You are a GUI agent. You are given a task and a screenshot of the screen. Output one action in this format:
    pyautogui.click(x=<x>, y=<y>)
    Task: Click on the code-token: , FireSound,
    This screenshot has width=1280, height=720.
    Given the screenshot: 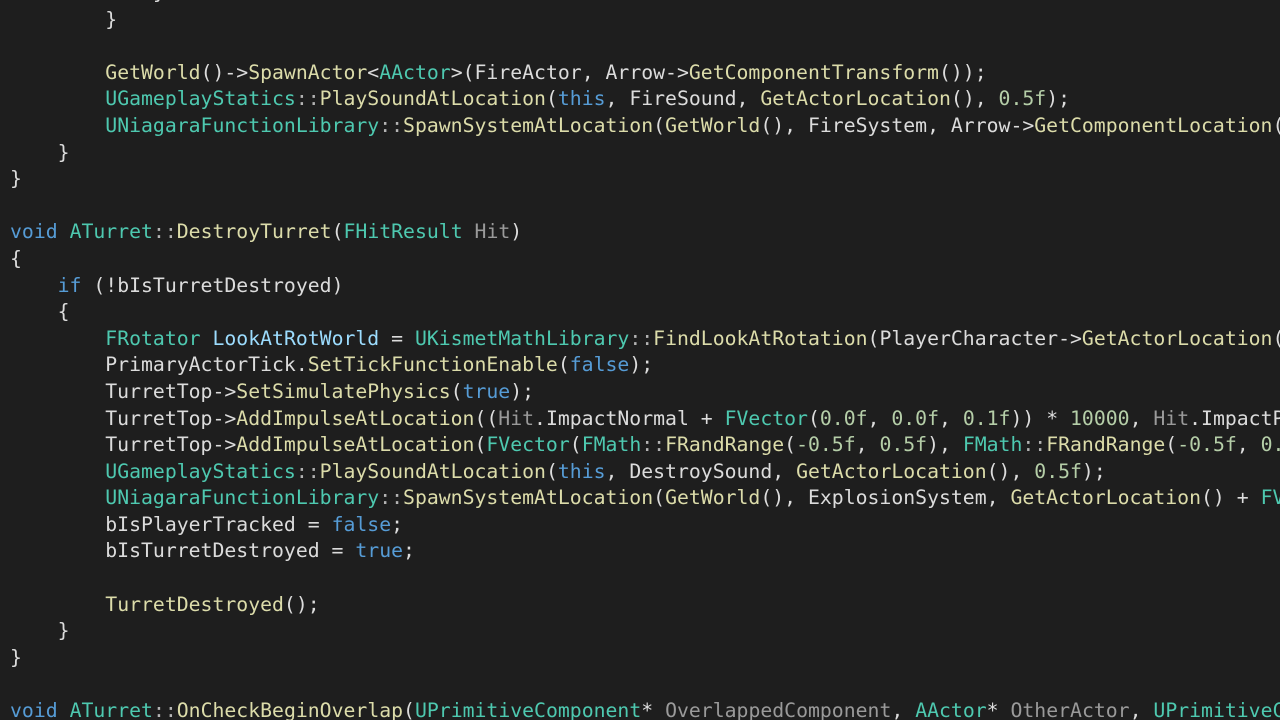 What is the action you would take?
    pyautogui.click(x=683, y=99)
    